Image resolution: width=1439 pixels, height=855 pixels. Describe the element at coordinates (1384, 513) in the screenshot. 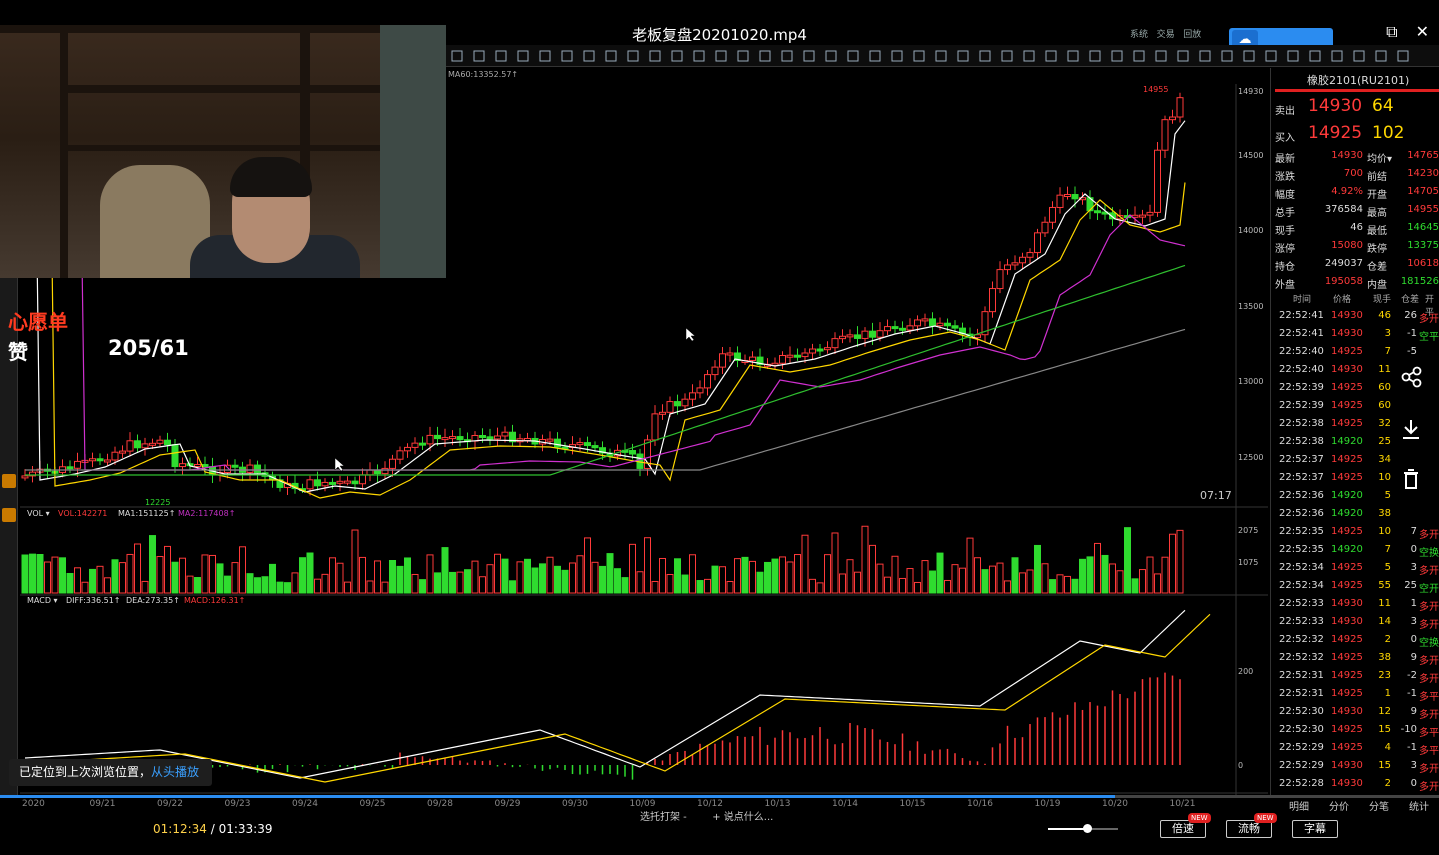

I see `tick-cell: 38` at that location.